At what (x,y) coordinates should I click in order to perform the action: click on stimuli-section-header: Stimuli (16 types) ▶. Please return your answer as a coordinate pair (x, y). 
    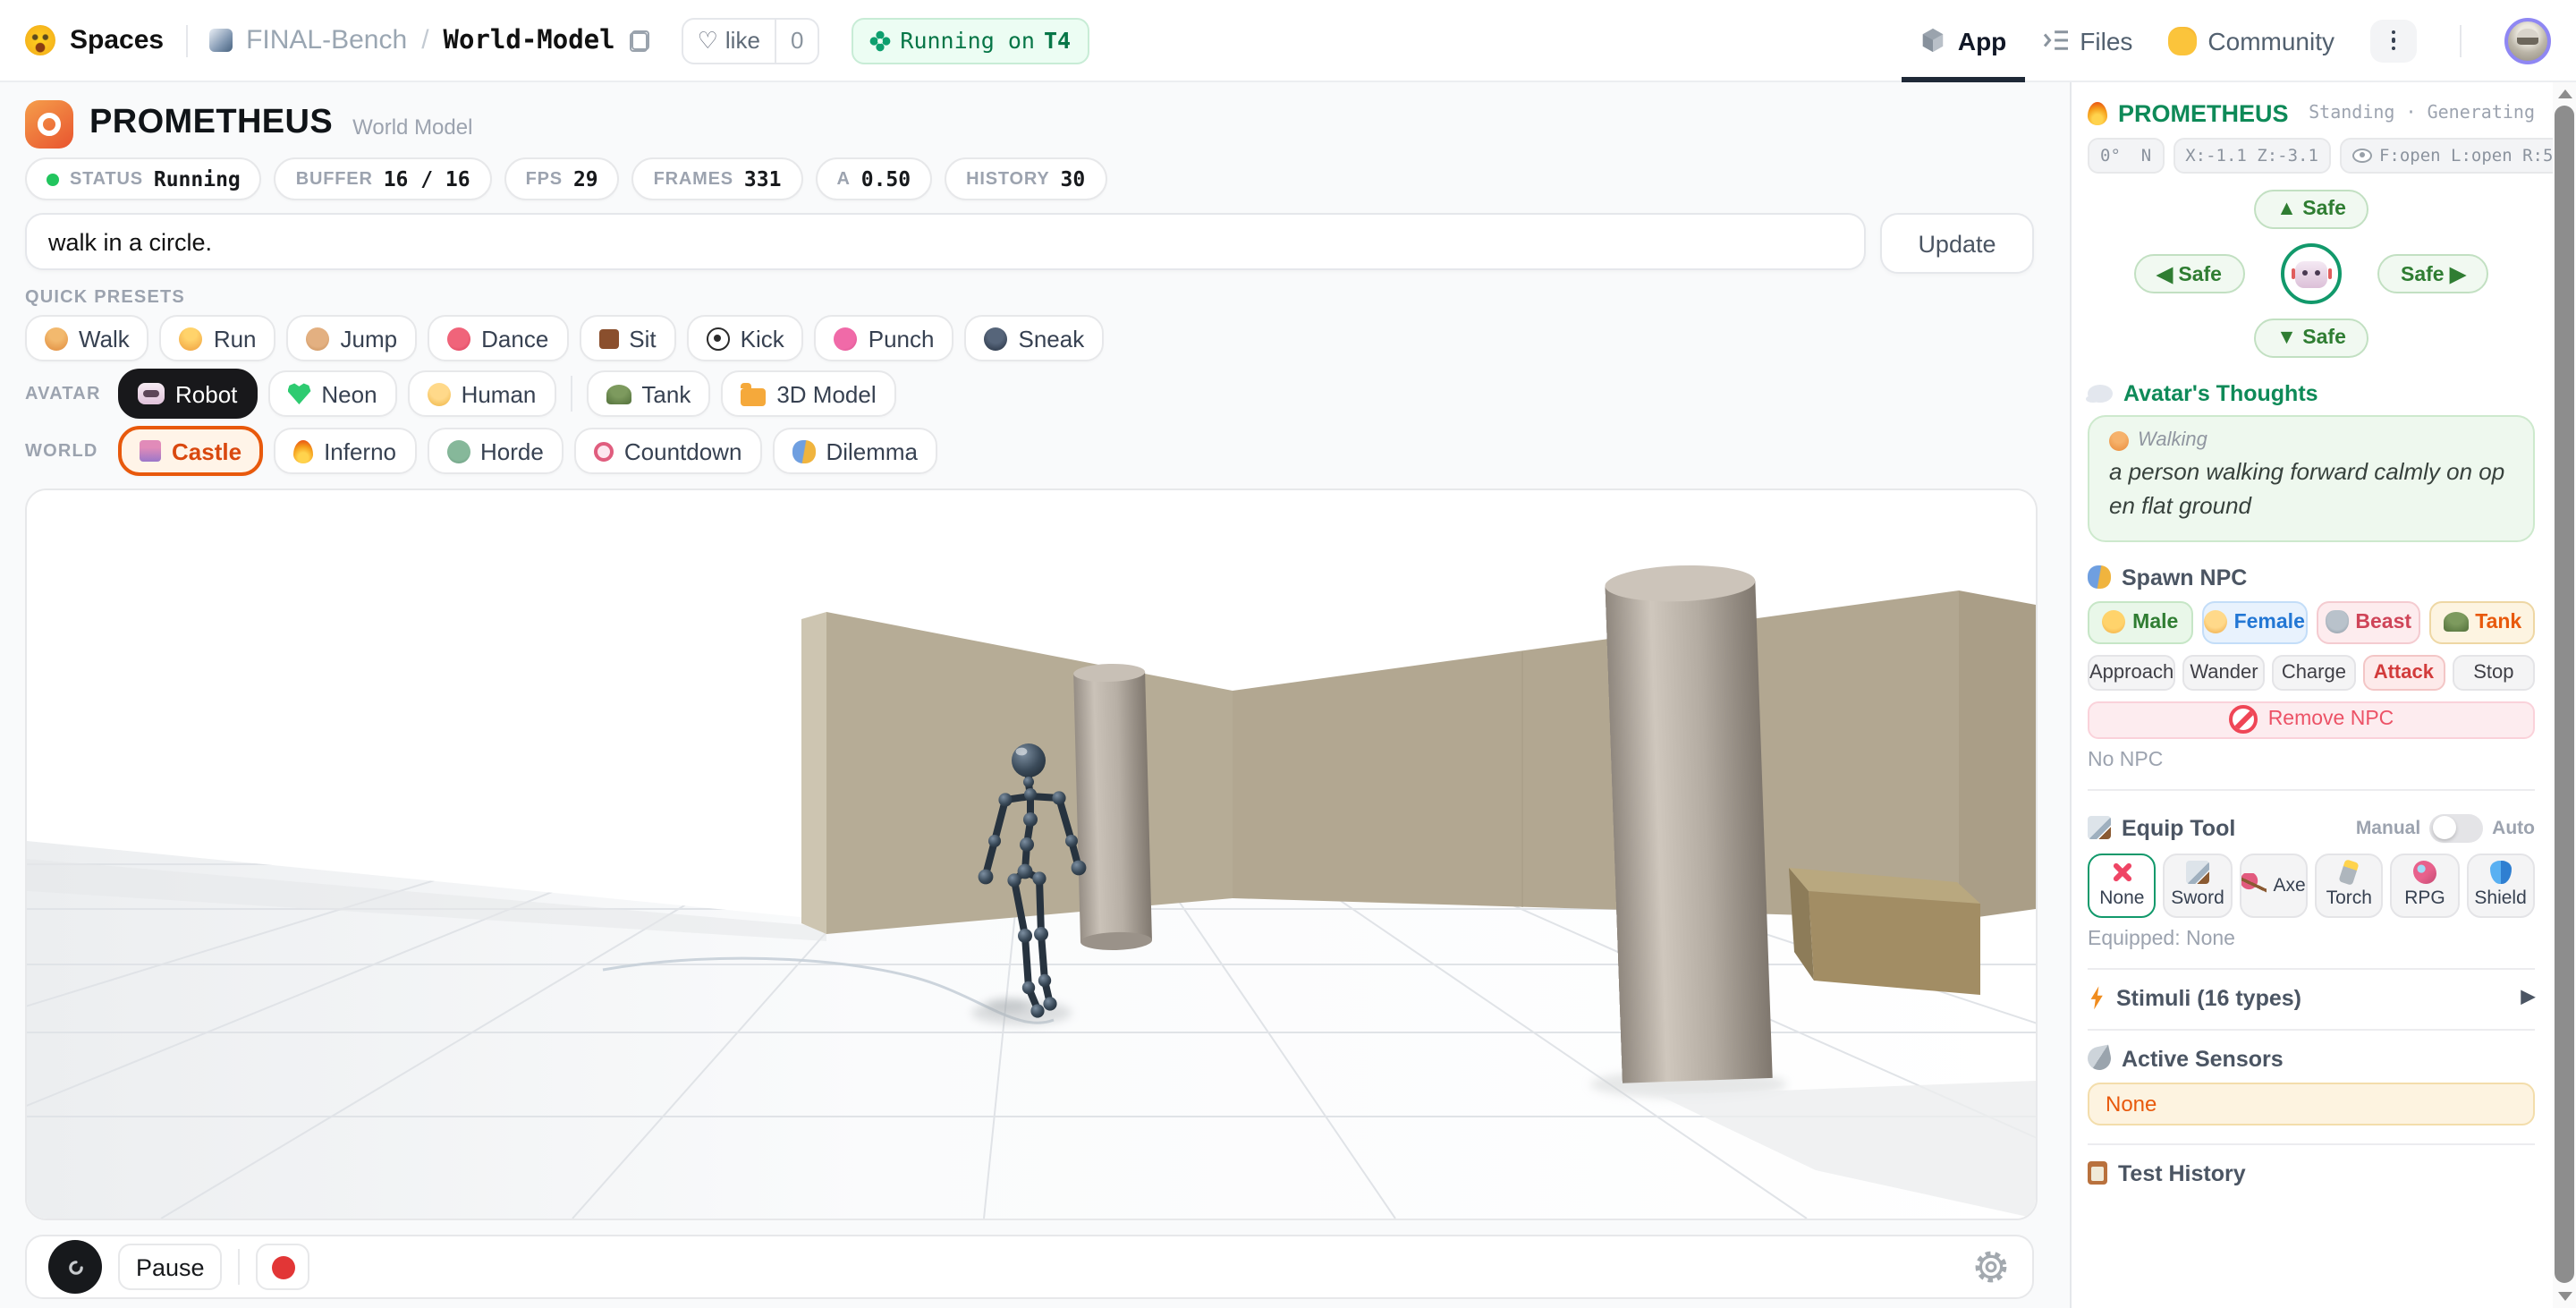
    Looking at the image, I should click on (2311, 997).